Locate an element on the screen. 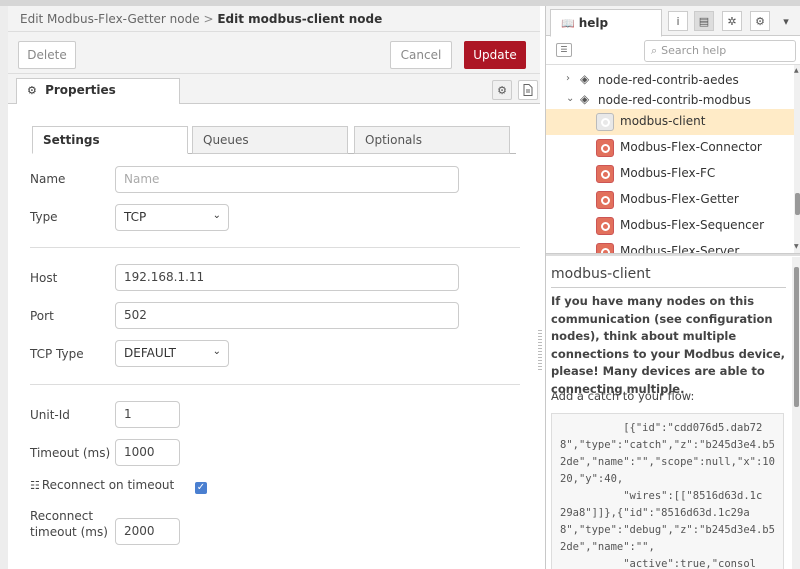 The image size is (800, 569). node-item-flex-server: Modbus-Flex-Server is located at coordinates (670, 246).